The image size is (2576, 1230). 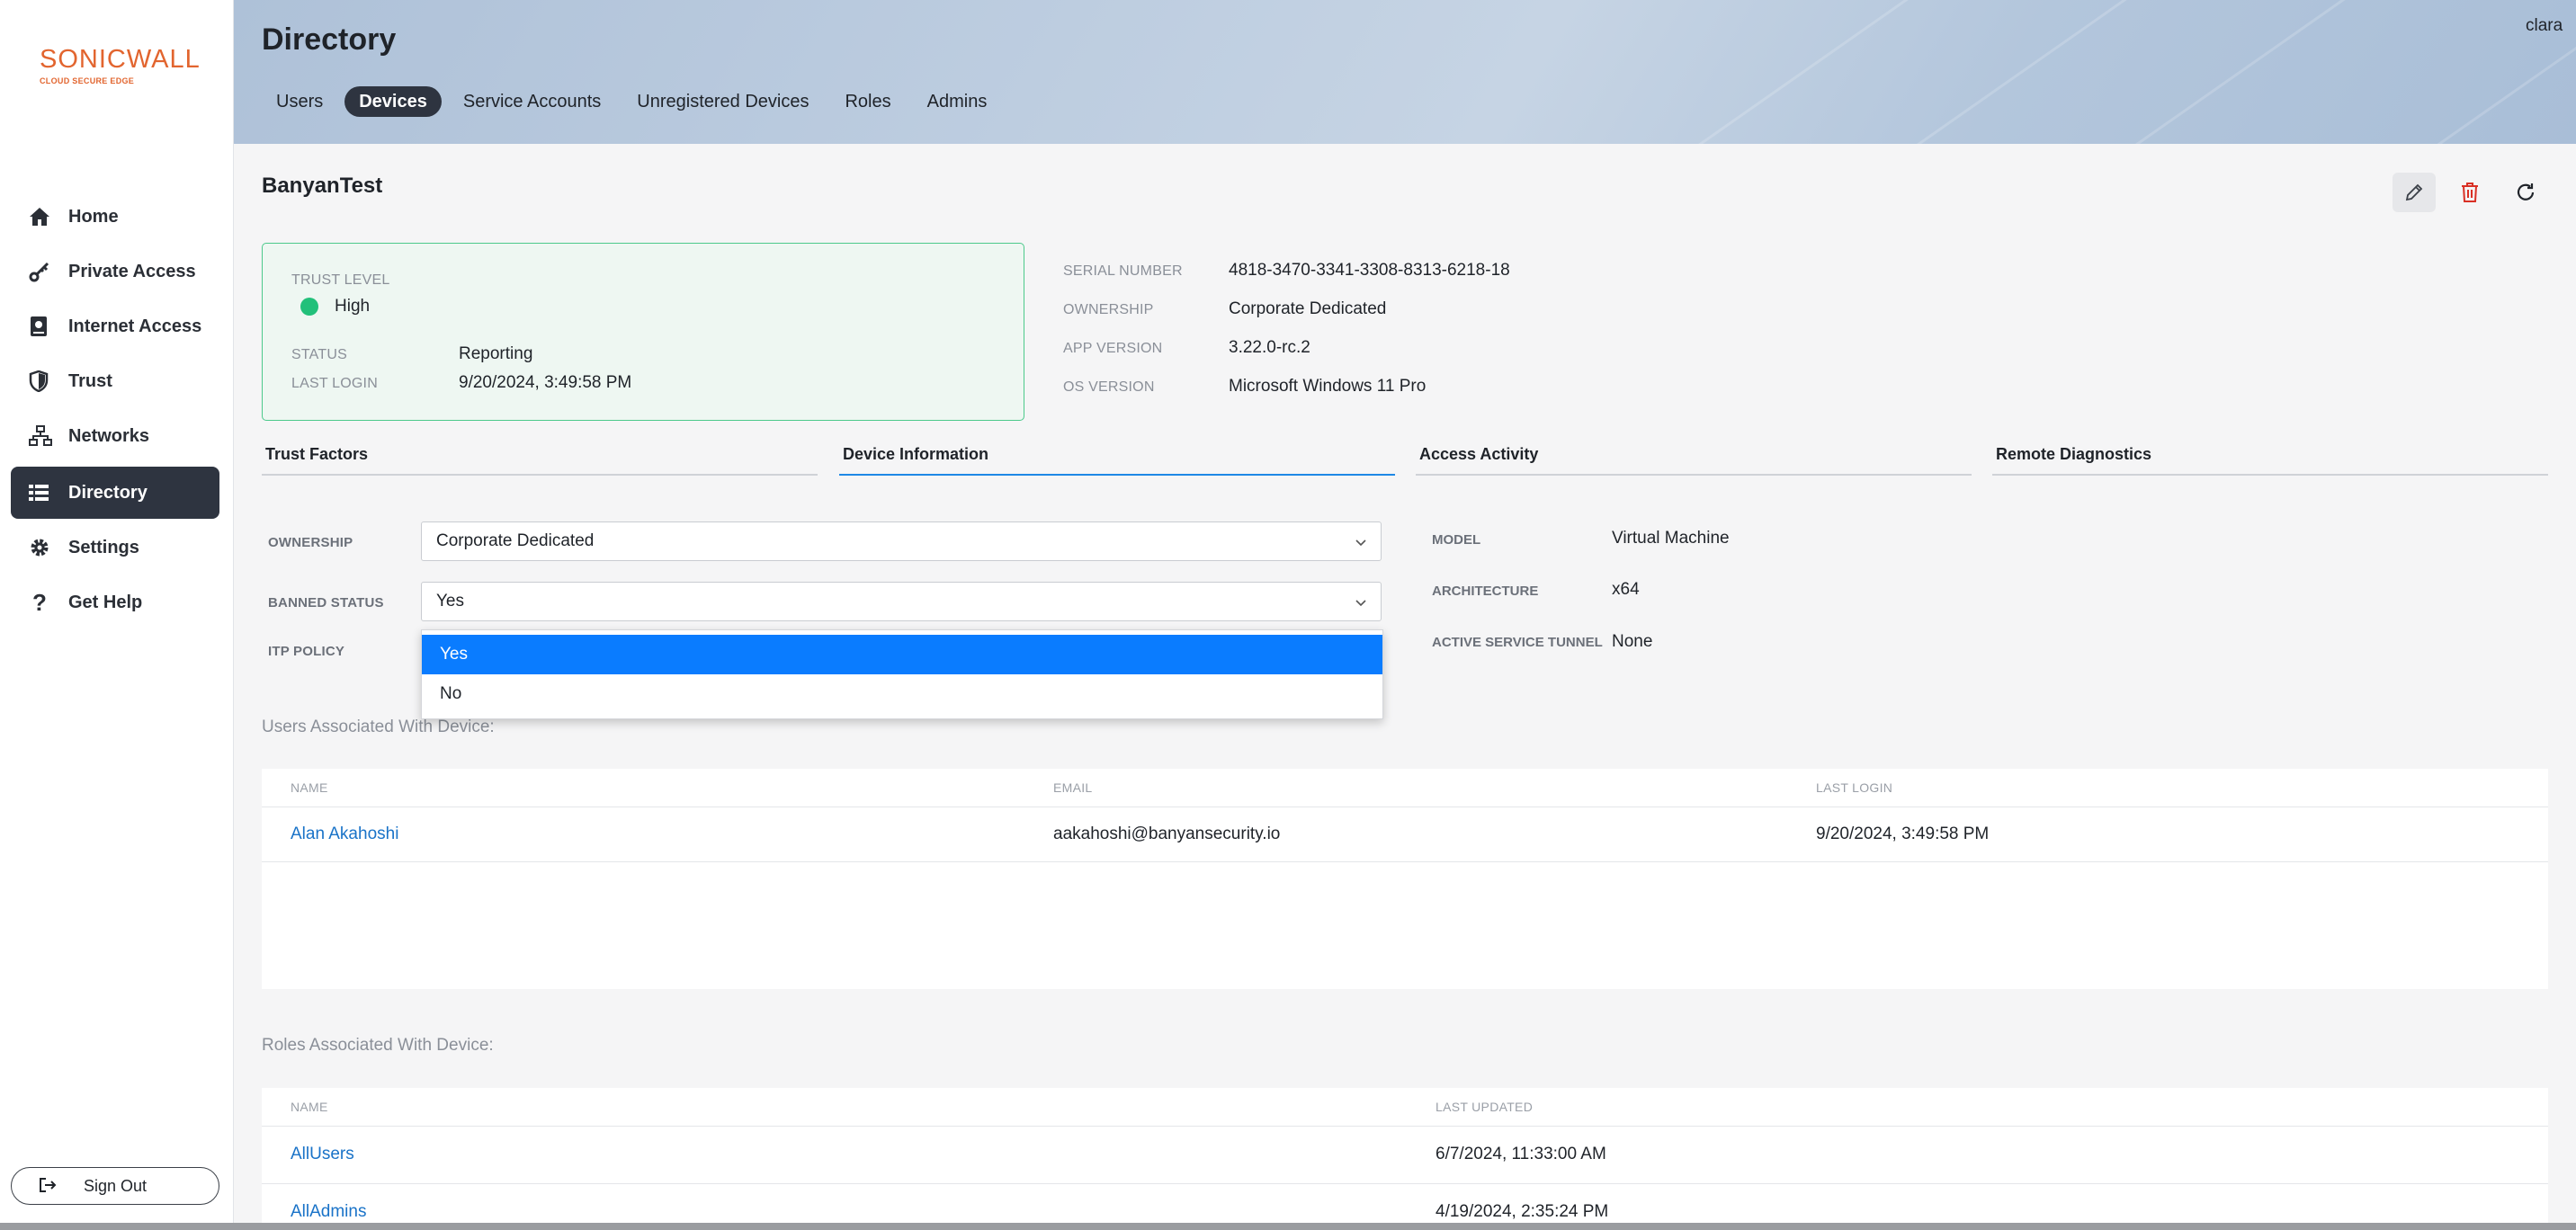 I want to click on question-icon: ?, so click(x=39, y=602).